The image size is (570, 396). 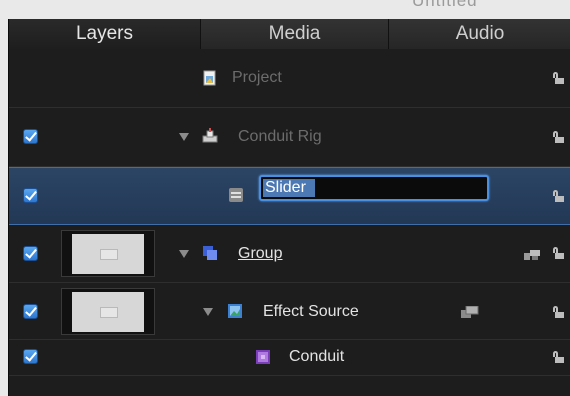 What do you see at coordinates (236, 195) in the screenshot?
I see `slider-widget-icon` at bounding box center [236, 195].